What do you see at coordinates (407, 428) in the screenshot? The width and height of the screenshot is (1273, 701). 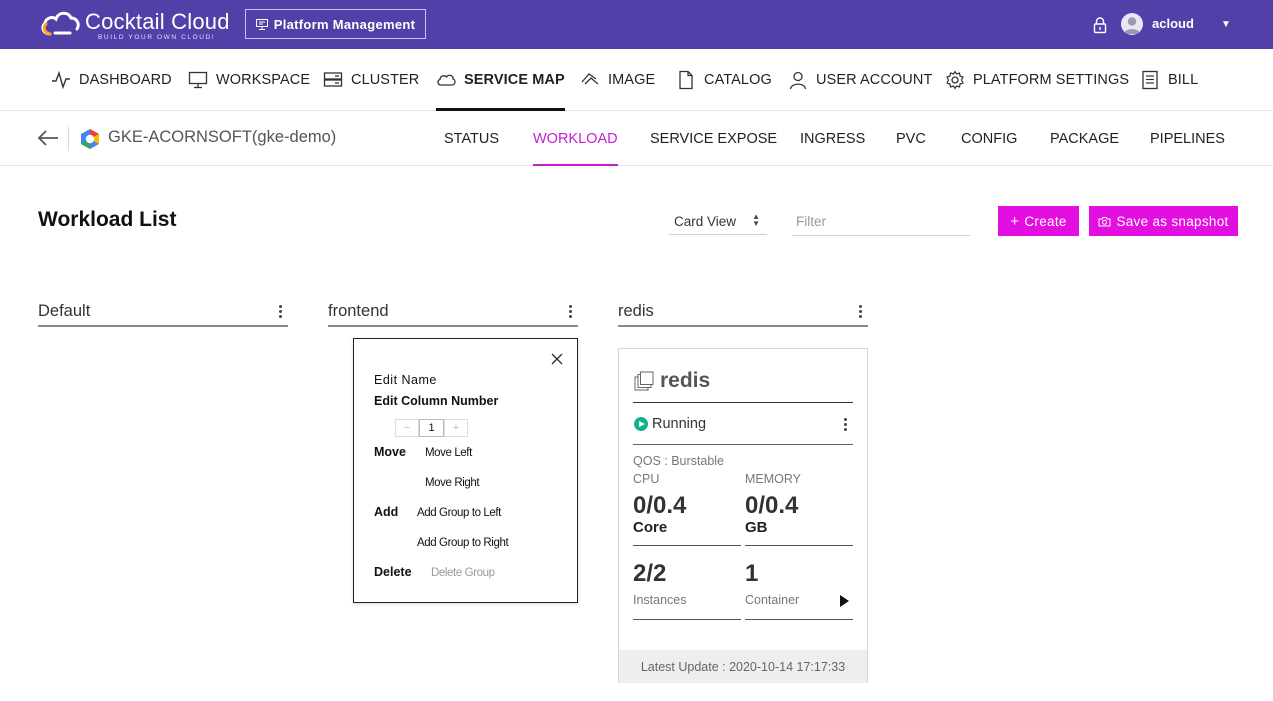 I see `stepper-minus-button: −` at bounding box center [407, 428].